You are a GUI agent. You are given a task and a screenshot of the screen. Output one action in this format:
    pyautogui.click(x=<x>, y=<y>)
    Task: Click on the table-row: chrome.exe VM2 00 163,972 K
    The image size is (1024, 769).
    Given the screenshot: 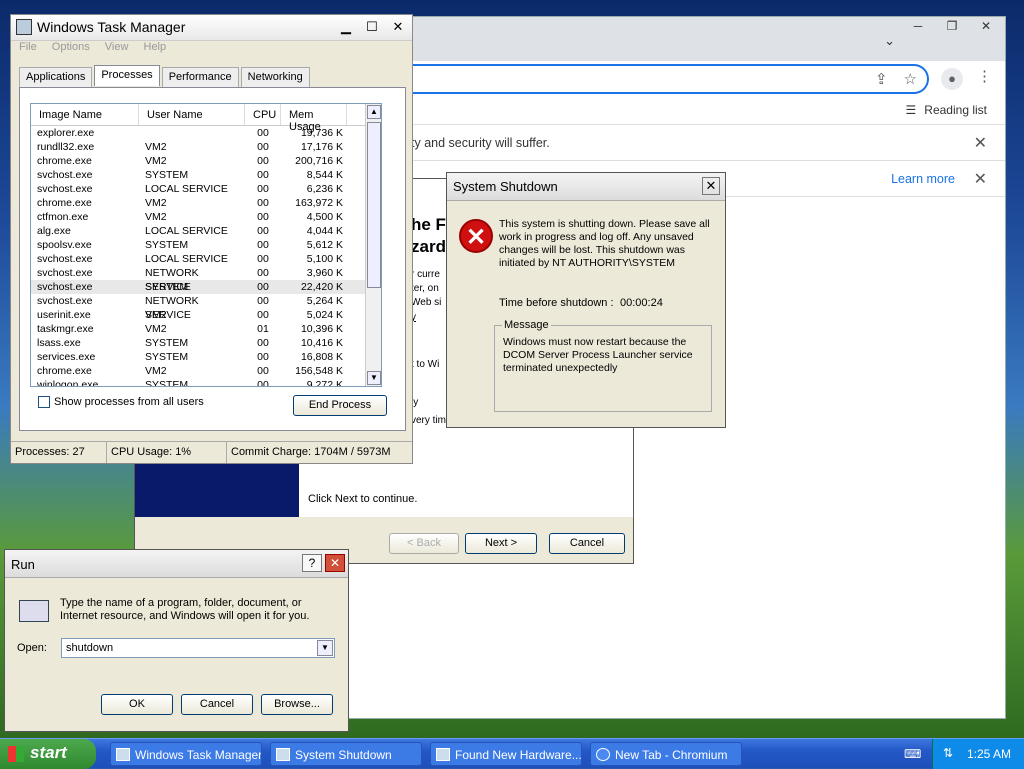 What is the action you would take?
    pyautogui.click(x=206, y=203)
    